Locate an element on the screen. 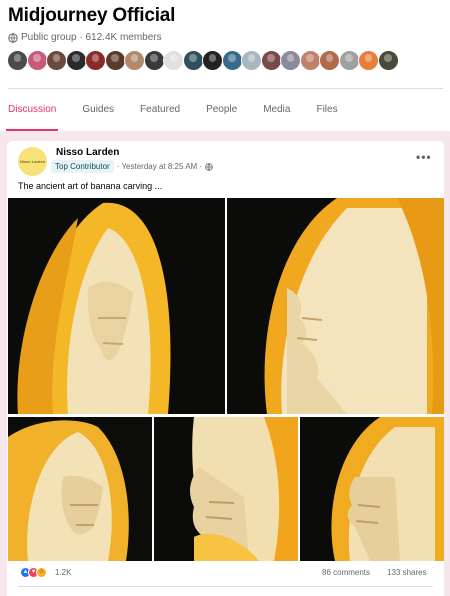 This screenshot has height=596, width=450. group-meta-text: Public group · 612.4K members is located at coordinates (91, 37).